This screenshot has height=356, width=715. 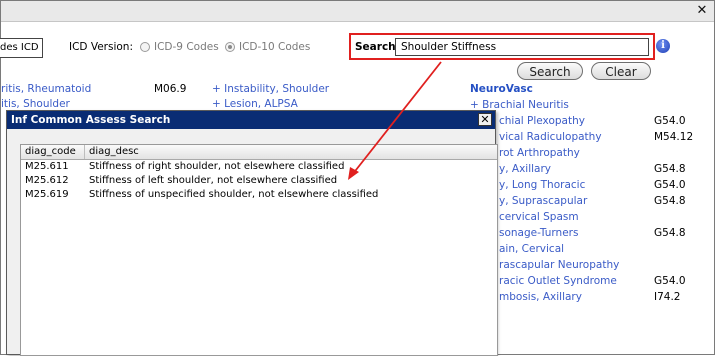 What do you see at coordinates (559, 265) in the screenshot?
I see `list-item: rascapular Neuropathy` at bounding box center [559, 265].